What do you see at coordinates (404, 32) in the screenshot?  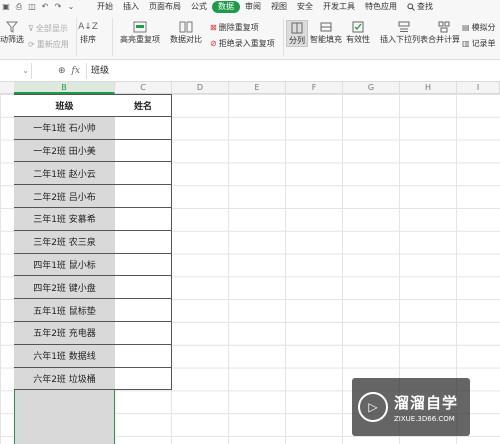 I see `insert-dropdown-button: 插入下拉列表` at bounding box center [404, 32].